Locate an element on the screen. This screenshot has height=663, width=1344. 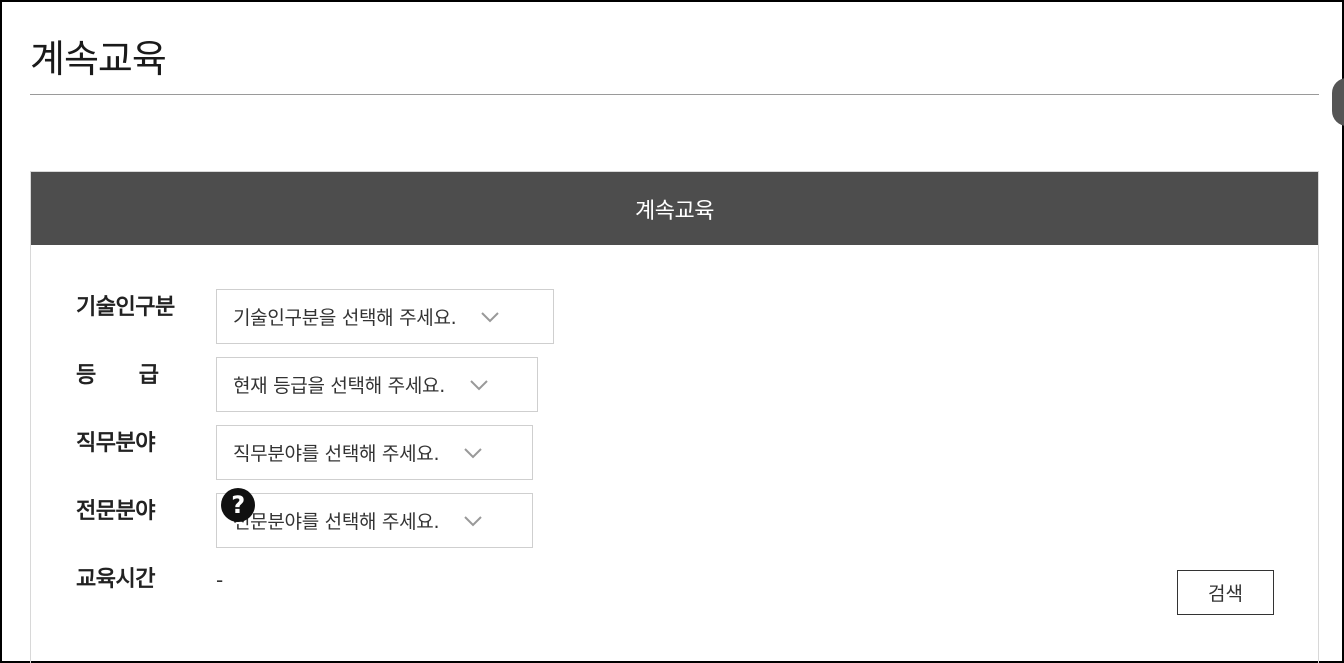
tech-category-row: 기술인구분 기술인구분을 선택해 주세요. is located at coordinates (315, 316).